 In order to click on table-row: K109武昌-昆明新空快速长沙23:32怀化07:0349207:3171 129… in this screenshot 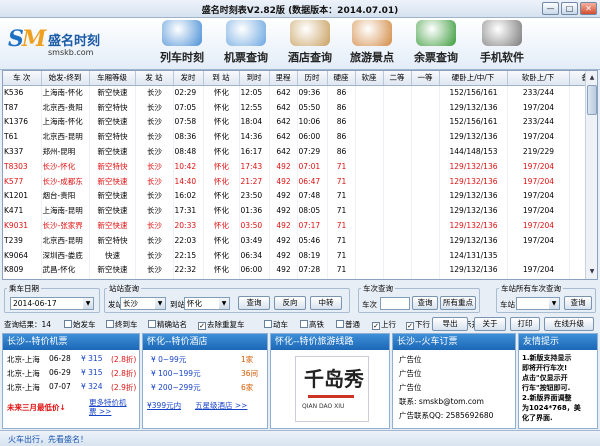, I will do `click(300, 278)`.